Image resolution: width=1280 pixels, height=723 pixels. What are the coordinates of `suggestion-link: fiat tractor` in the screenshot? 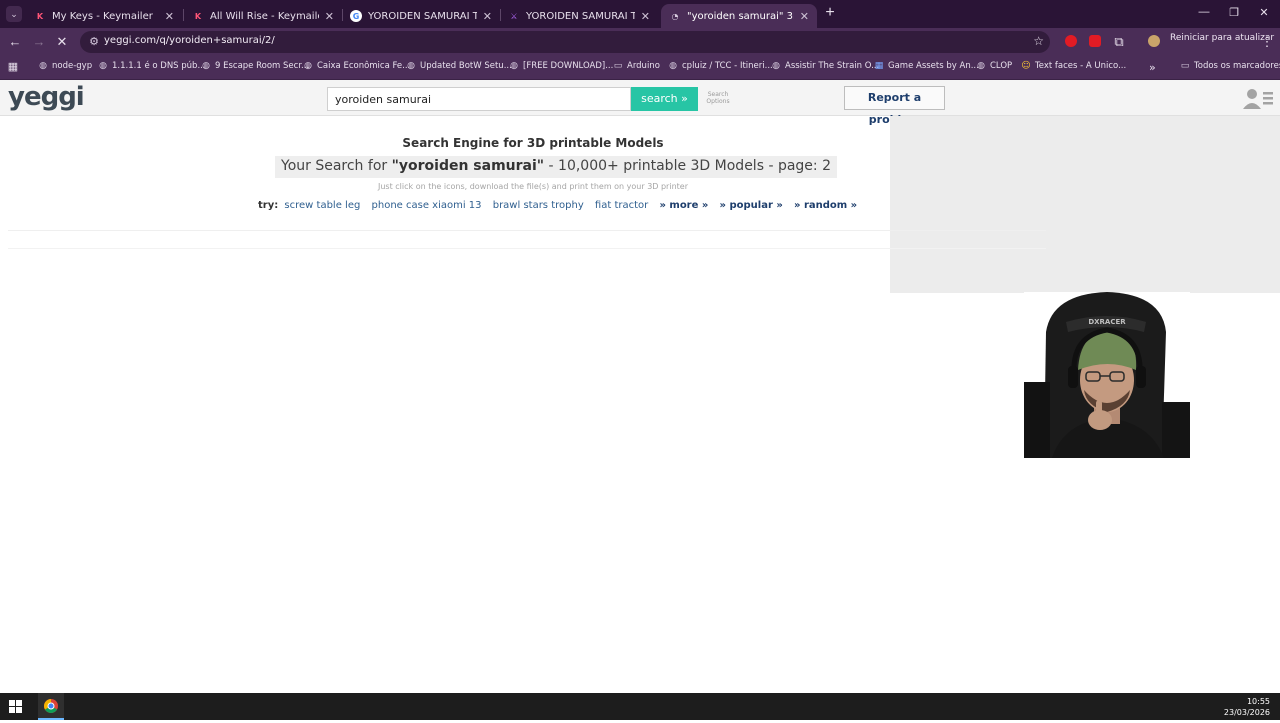 It's located at (621, 205).